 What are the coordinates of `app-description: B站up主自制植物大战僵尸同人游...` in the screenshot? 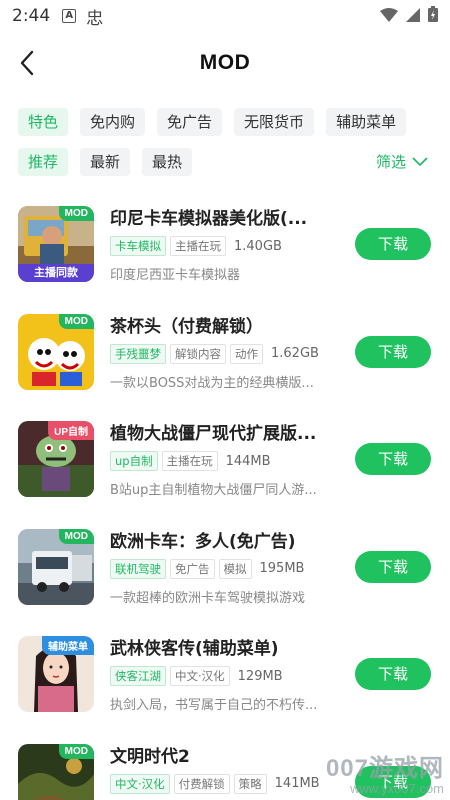 It's located at (213, 490).